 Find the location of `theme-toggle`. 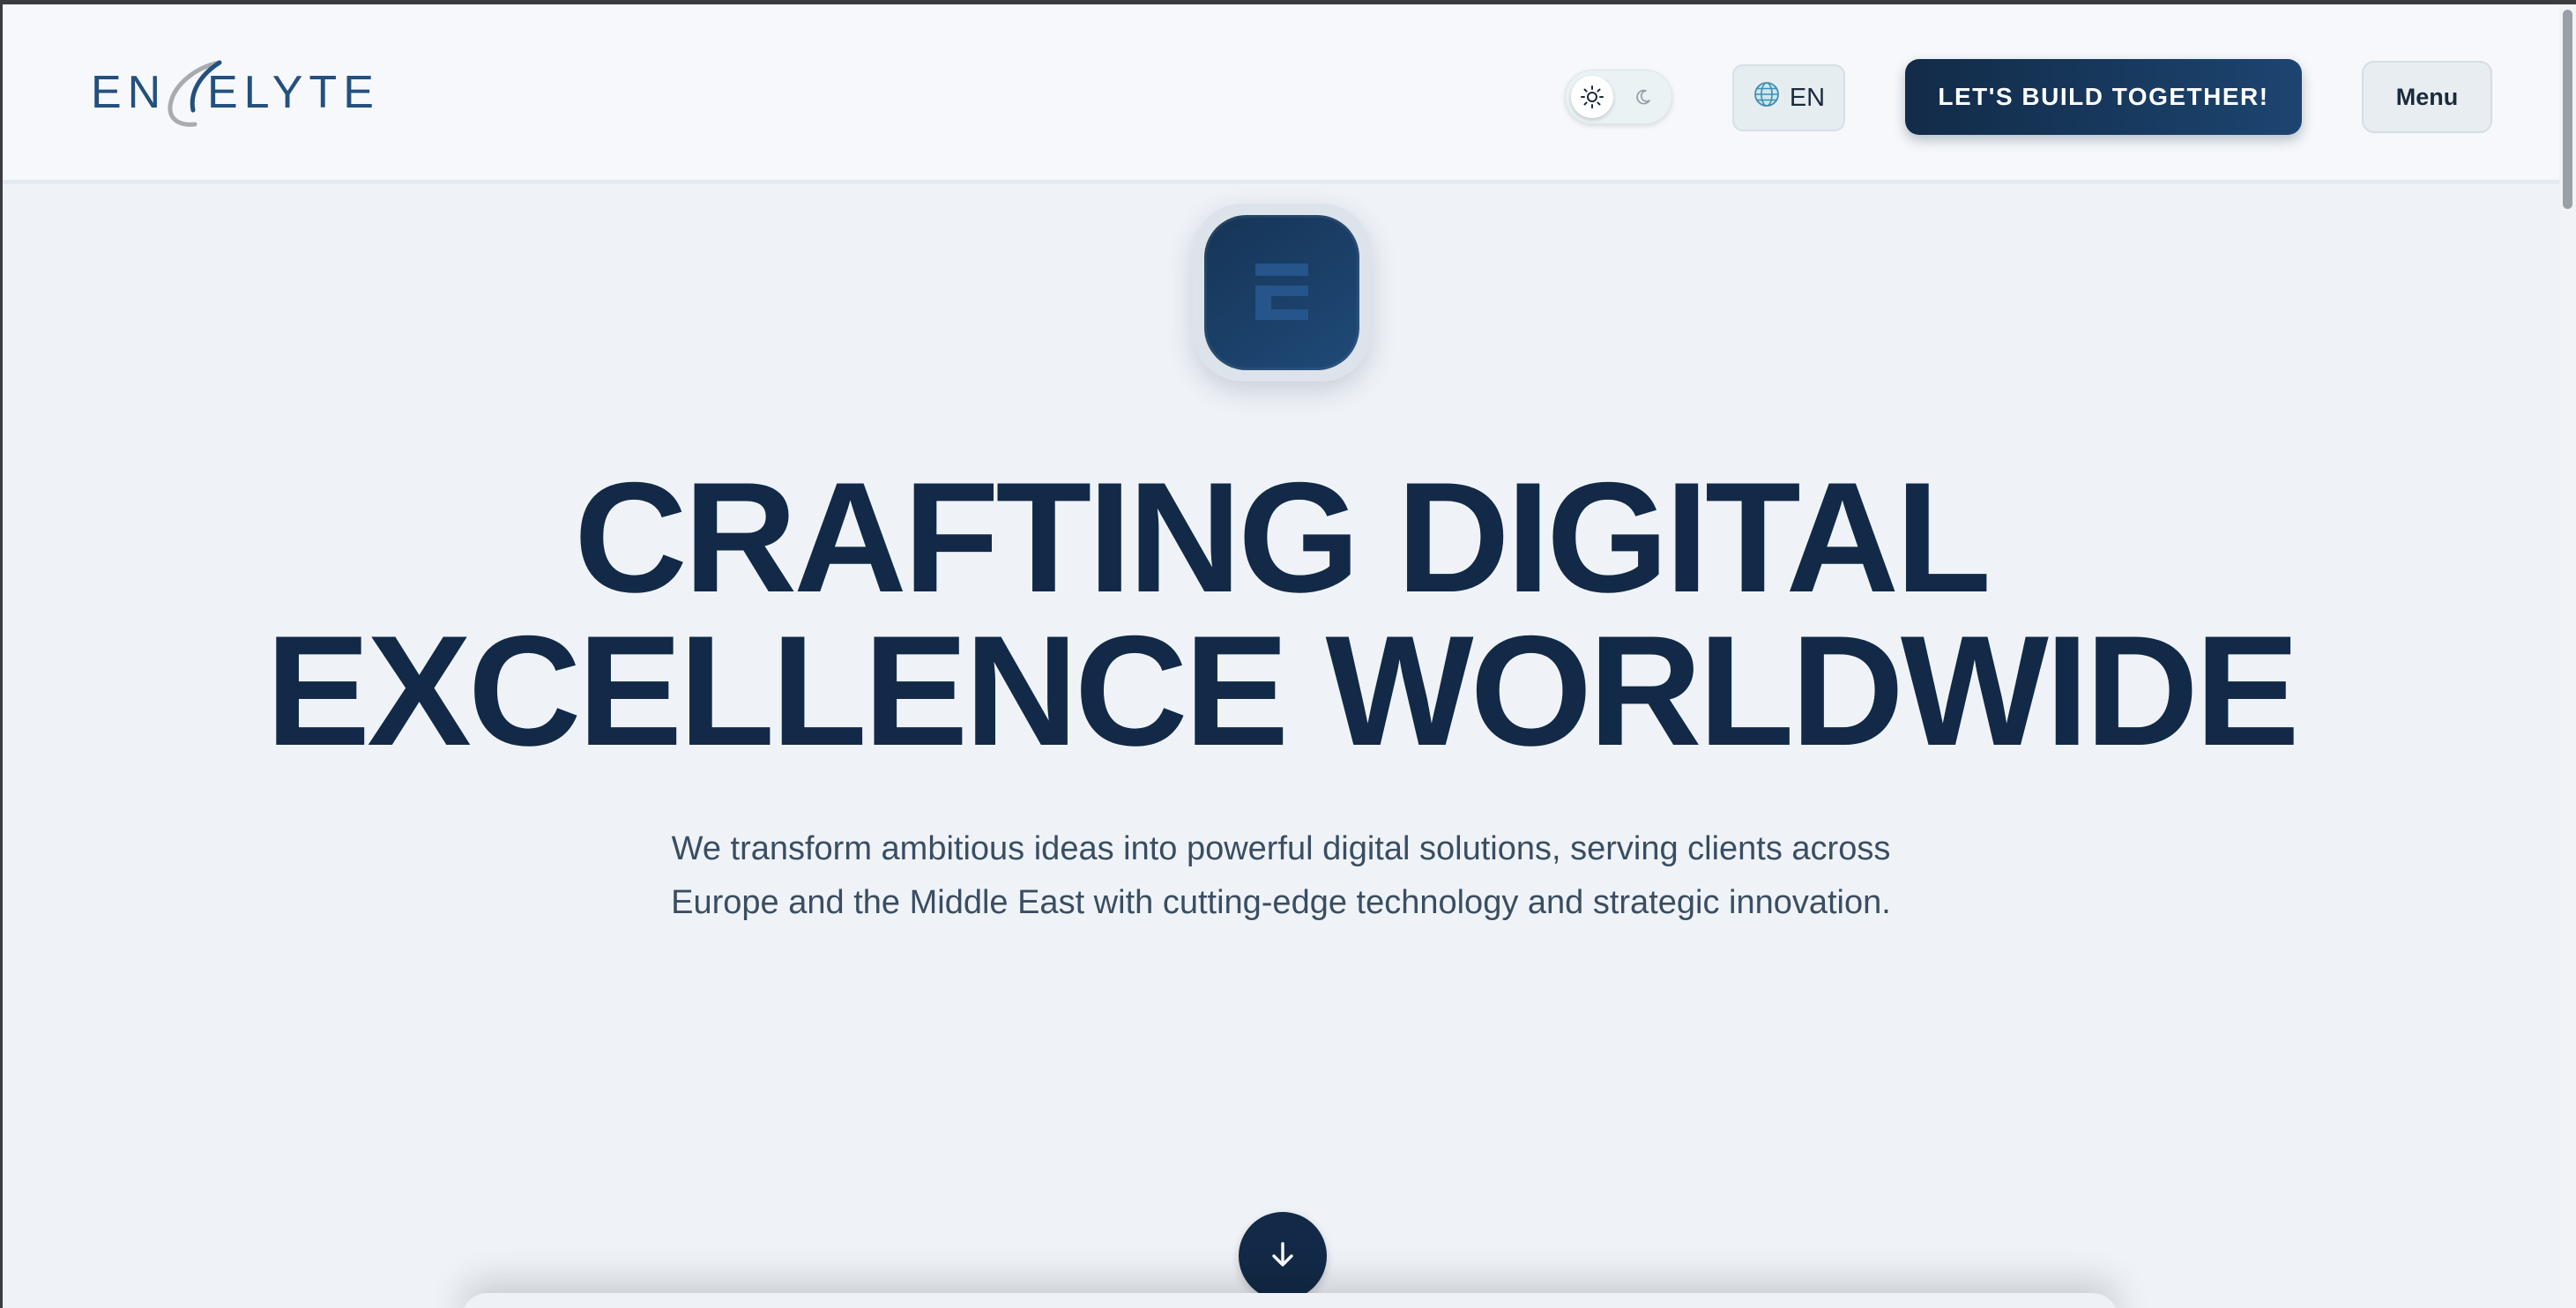

theme-toggle is located at coordinates (1618, 97).